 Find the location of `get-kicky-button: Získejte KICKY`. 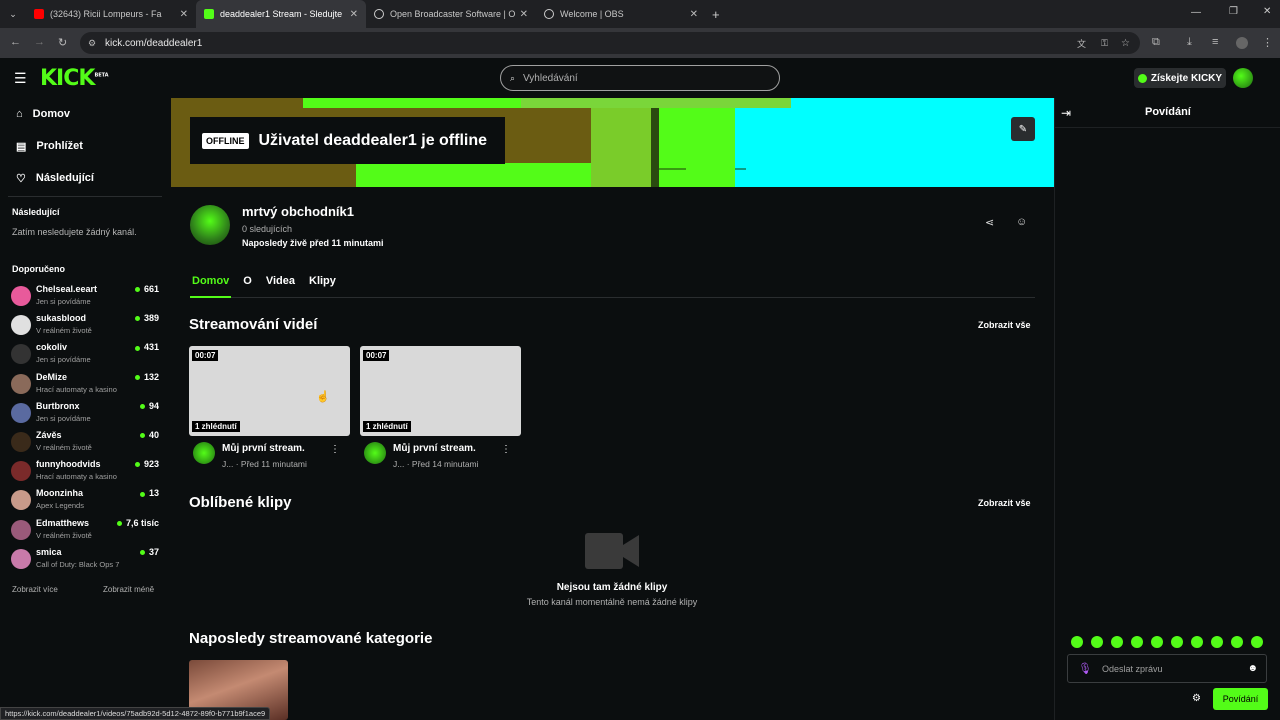

get-kicky-button: Získejte KICKY is located at coordinates (1180, 78).